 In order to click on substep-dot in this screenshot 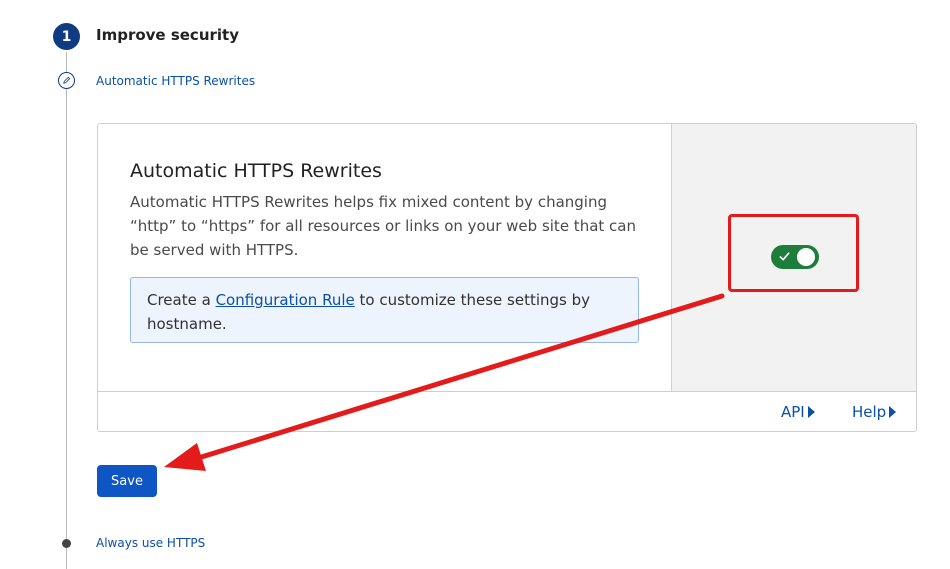, I will do `click(66, 543)`.